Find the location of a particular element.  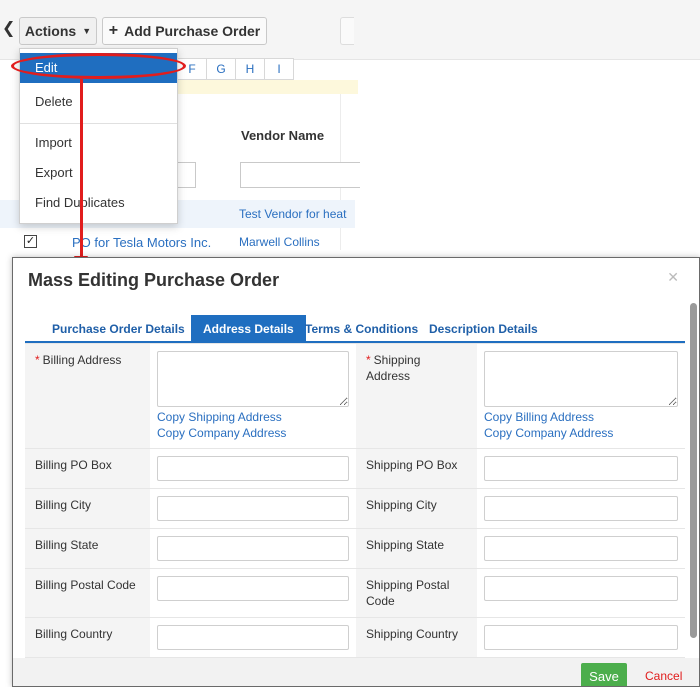

copy-shipping-address-link: Copy Shipping Address is located at coordinates (253, 417).